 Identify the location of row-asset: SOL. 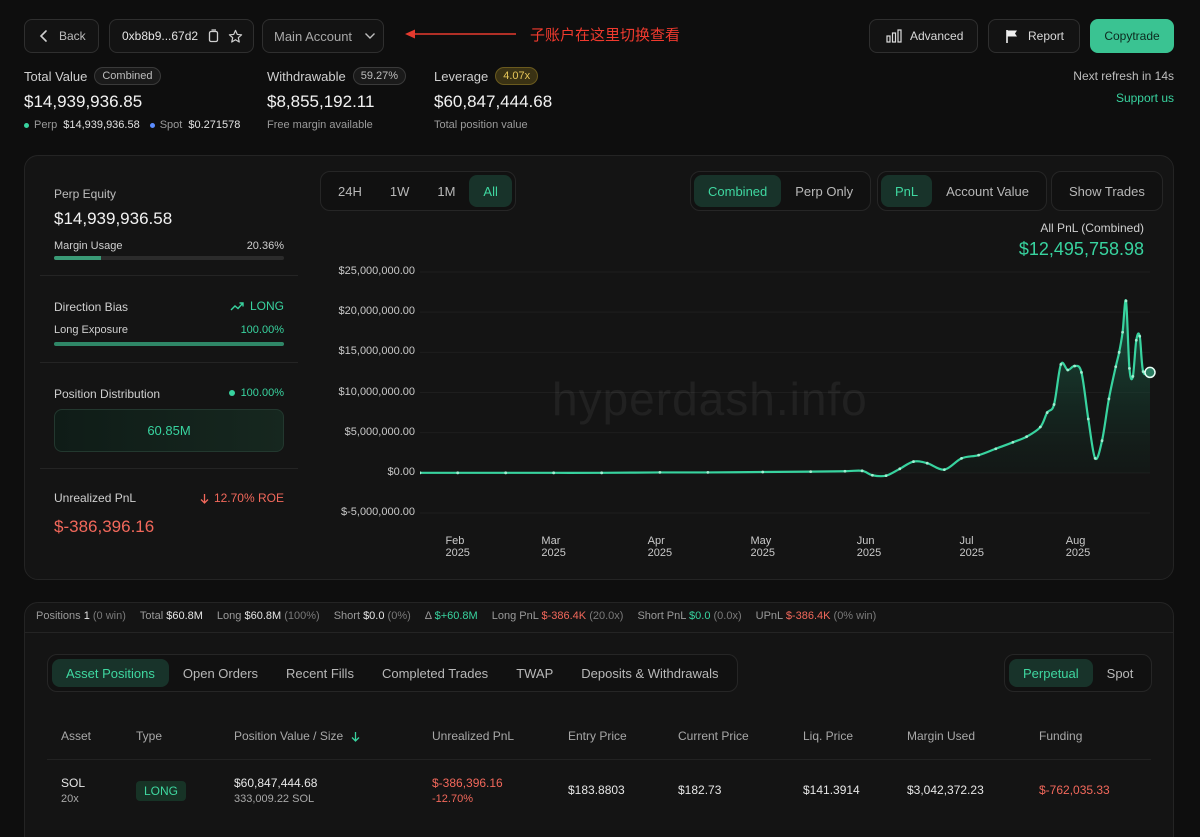
(73, 783).